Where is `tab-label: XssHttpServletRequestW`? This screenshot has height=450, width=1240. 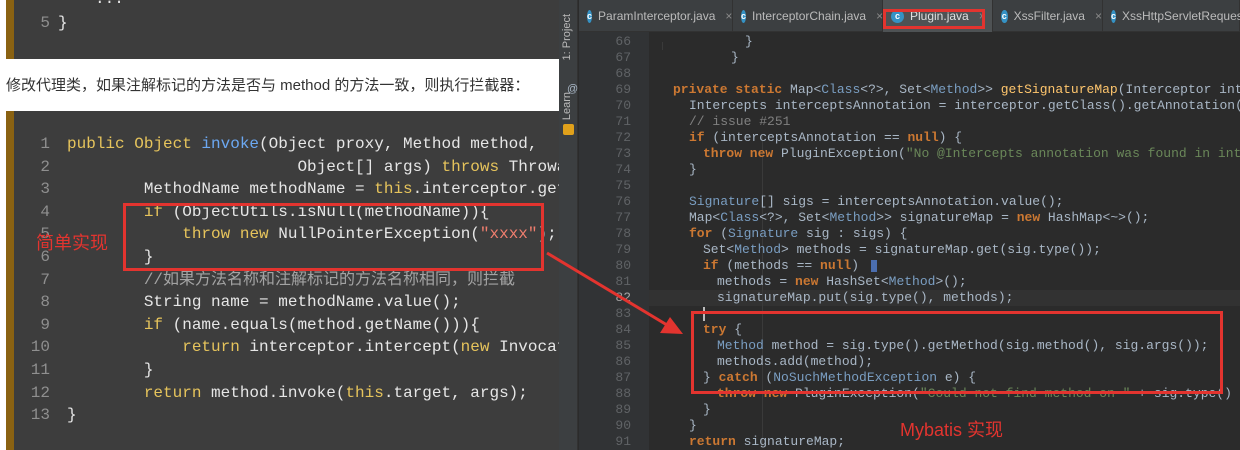
tab-label: XssHttpServletRequestW is located at coordinates (1181, 16).